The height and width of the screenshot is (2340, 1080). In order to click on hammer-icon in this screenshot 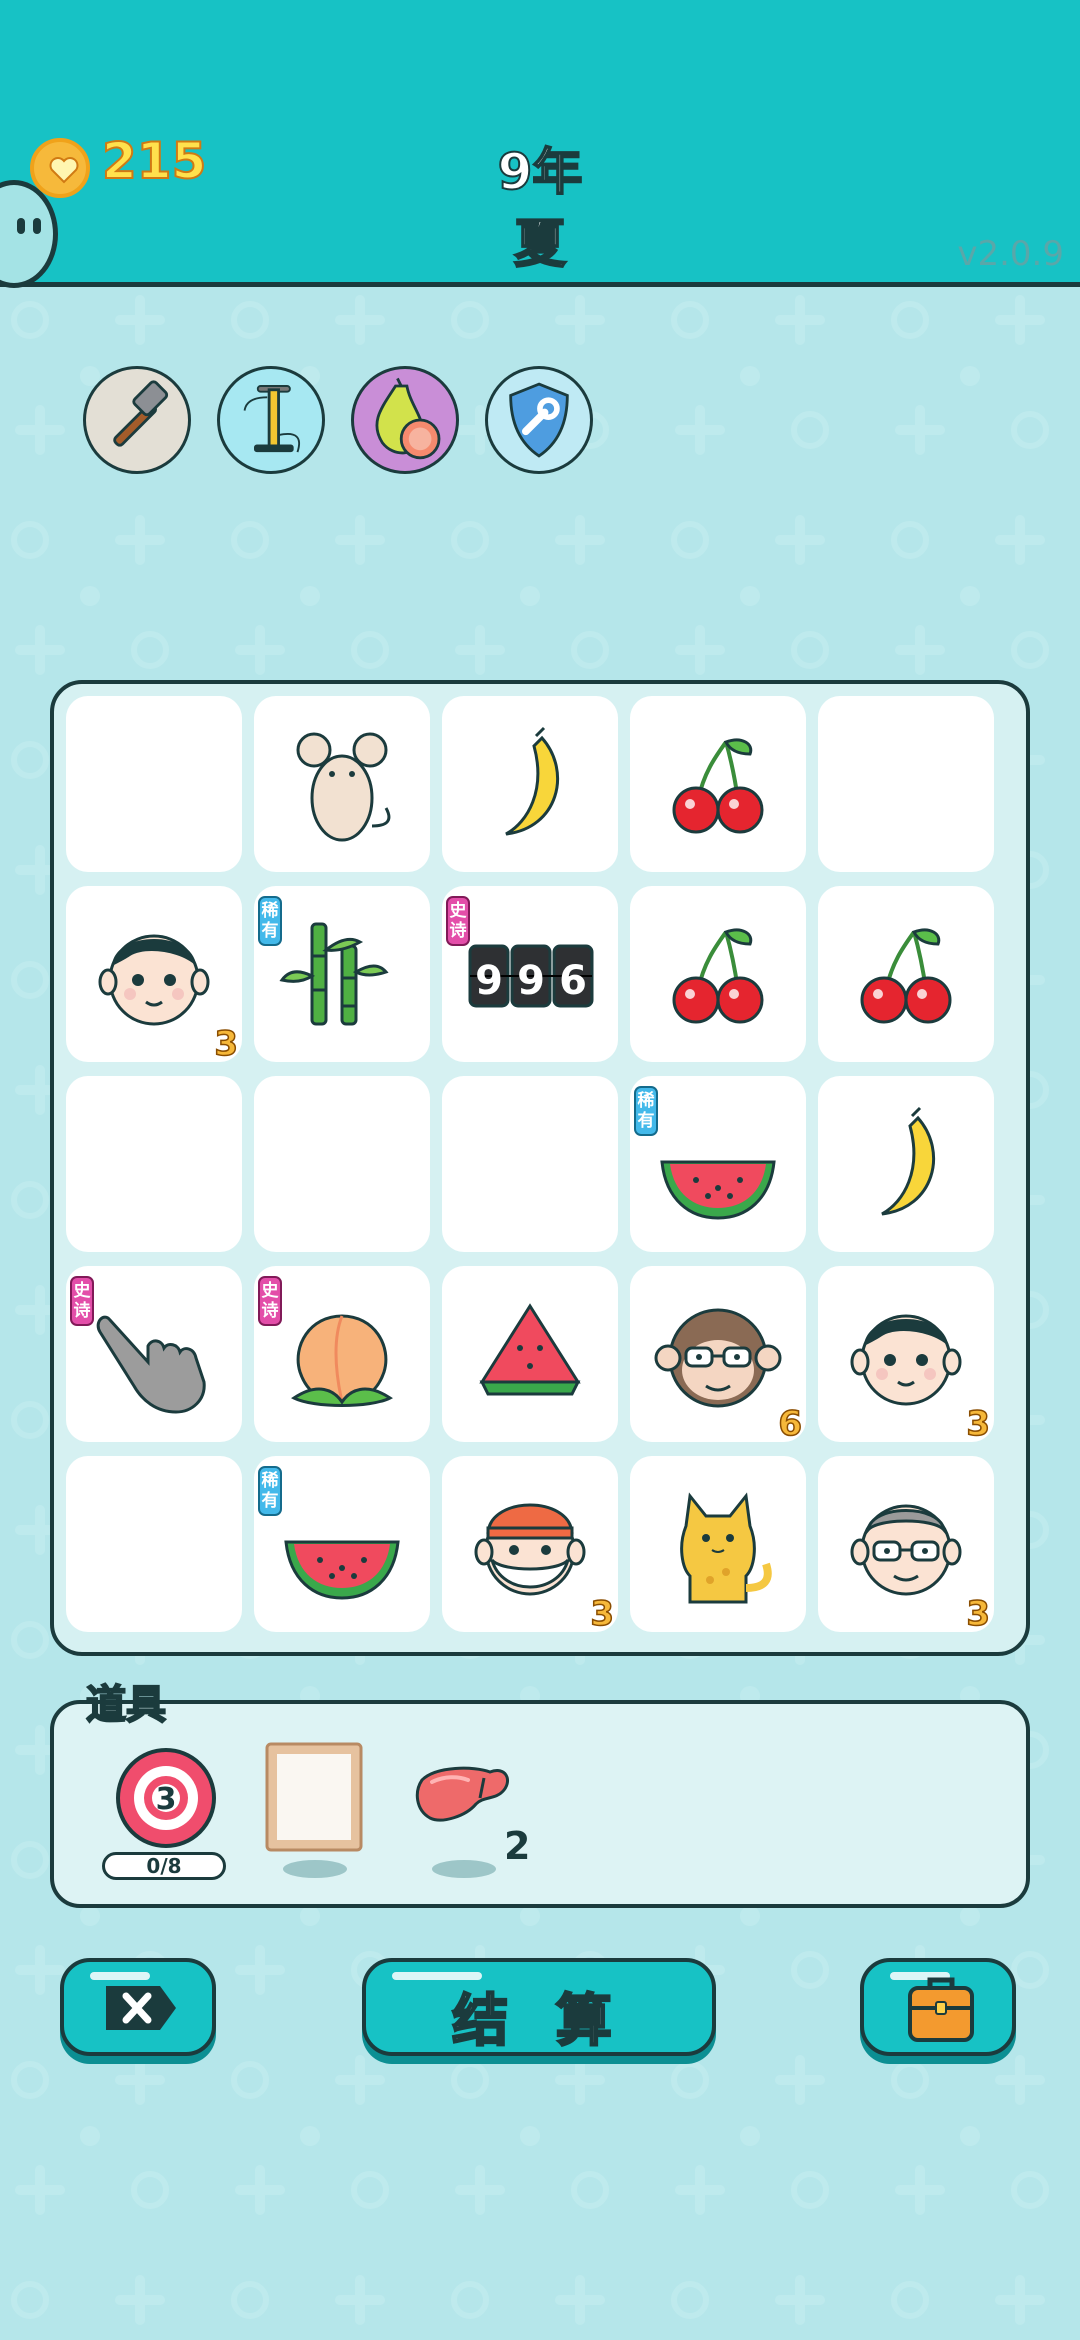, I will do `click(141, 413)`.